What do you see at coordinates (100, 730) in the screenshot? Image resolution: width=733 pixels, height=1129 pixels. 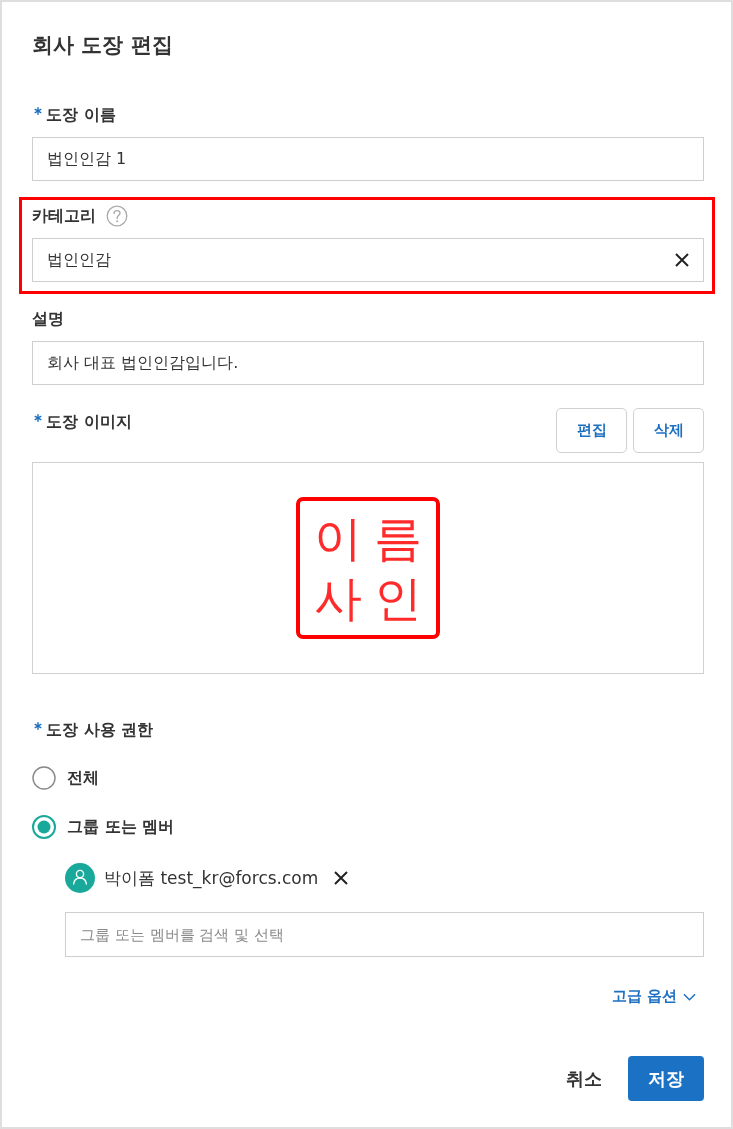 I see `field-label: 도장 사용 권한` at bounding box center [100, 730].